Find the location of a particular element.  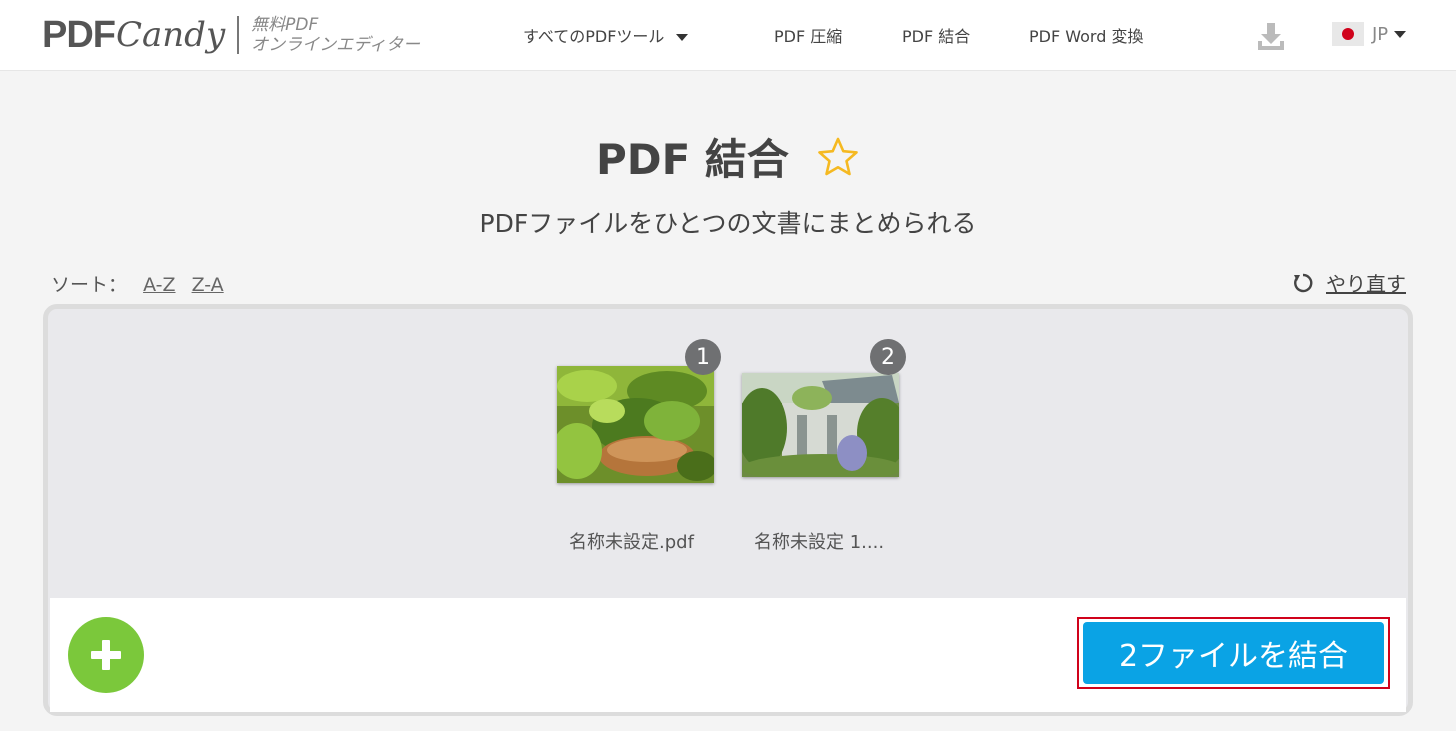

sort-label: ソート： is located at coordinates (89, 285).